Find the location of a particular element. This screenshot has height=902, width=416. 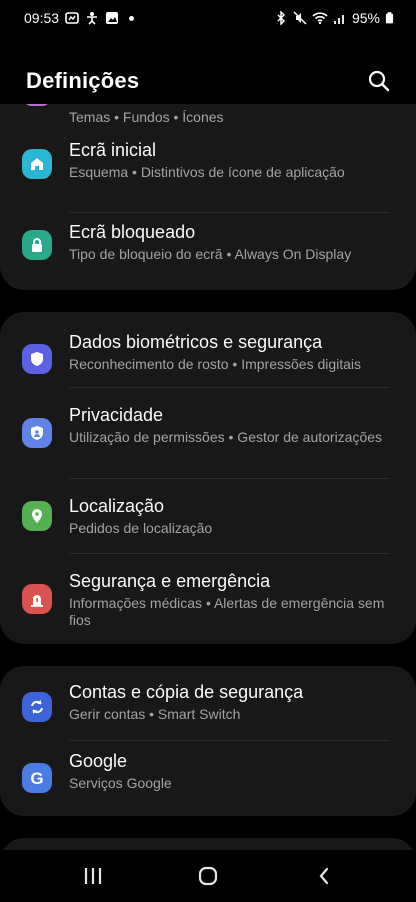

back-button is located at coordinates (324, 876).